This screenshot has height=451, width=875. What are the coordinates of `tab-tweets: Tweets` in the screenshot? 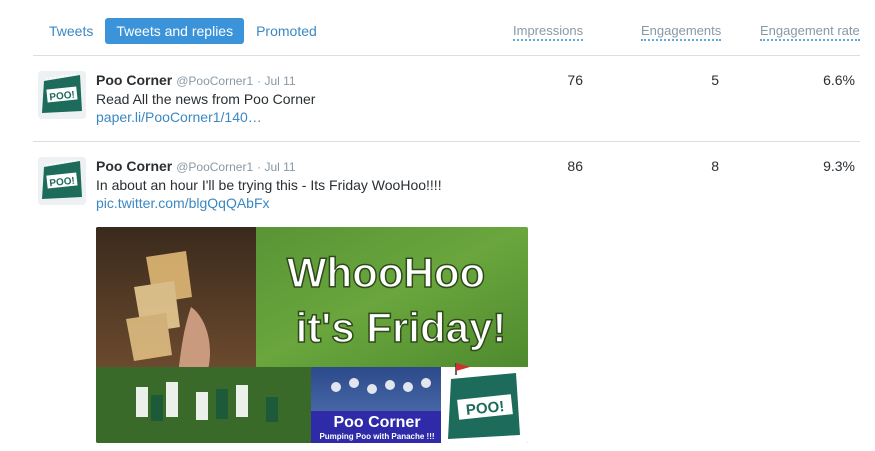 It's located at (71, 31).